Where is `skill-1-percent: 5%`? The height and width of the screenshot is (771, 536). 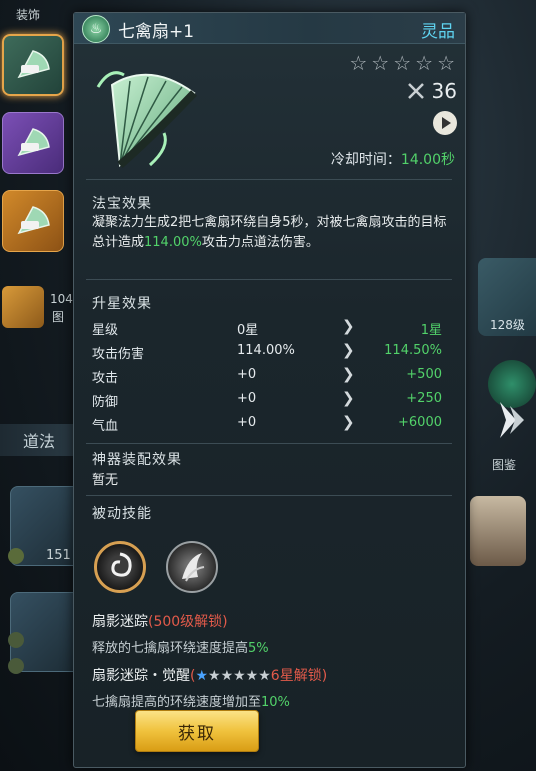
skill-1-percent: 5% is located at coordinates (258, 648).